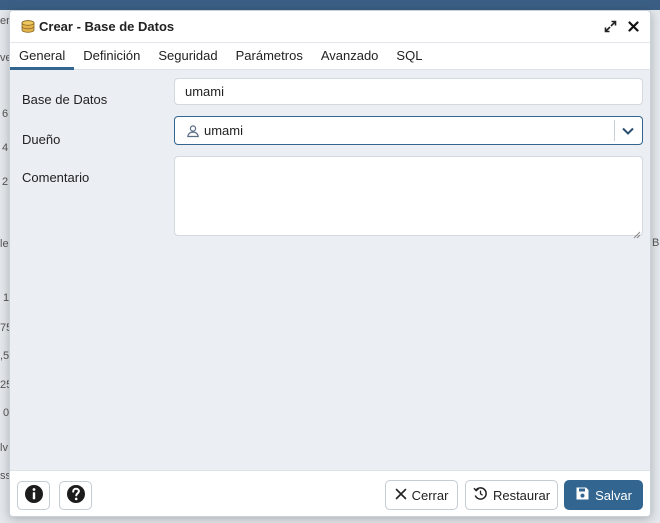 This screenshot has height=523, width=660. I want to click on tab-definition: Definición, so click(111, 55).